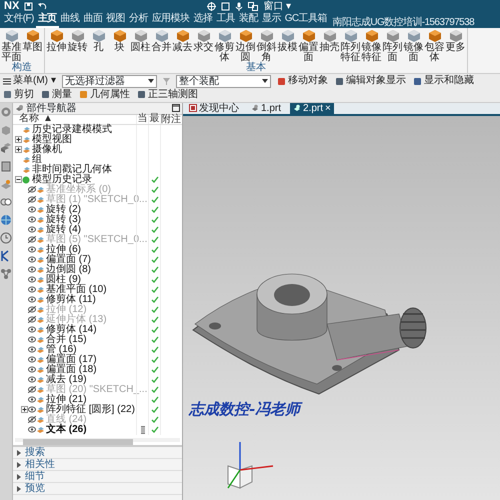  I want to click on assembly-icon, so click(6, 148).